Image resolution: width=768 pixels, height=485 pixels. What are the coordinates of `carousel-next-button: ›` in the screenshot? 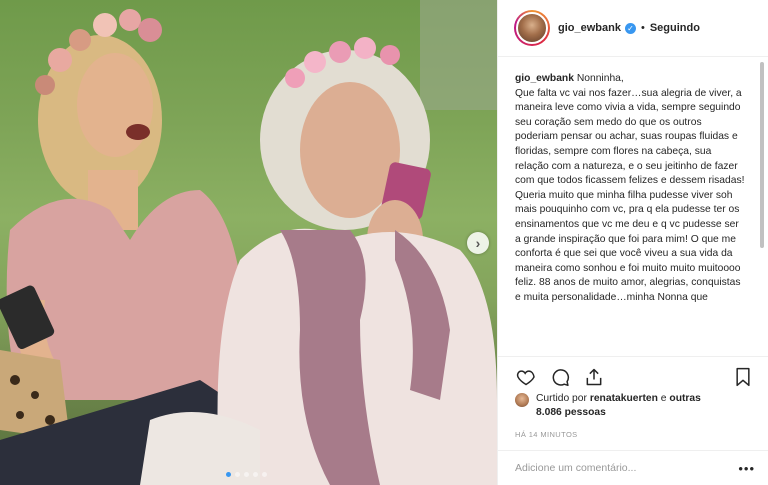 It's located at (478, 243).